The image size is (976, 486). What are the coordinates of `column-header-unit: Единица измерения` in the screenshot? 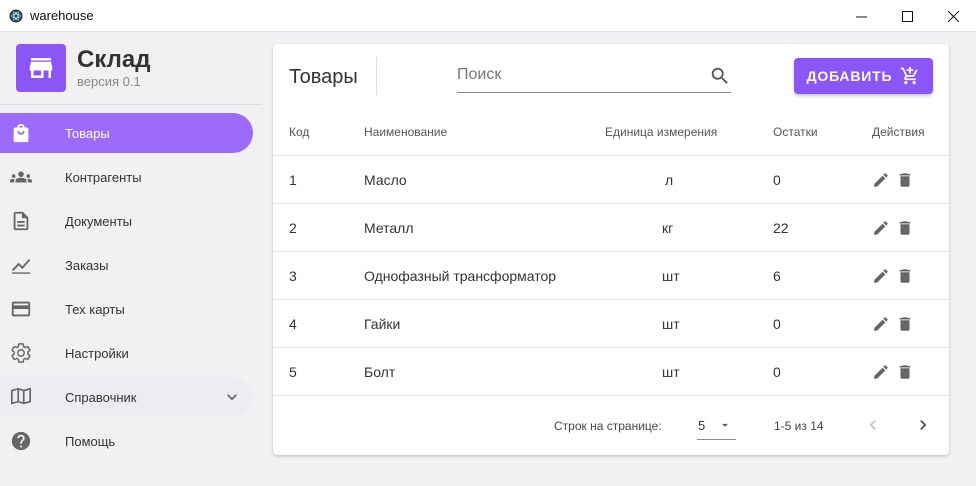 It's located at (661, 132).